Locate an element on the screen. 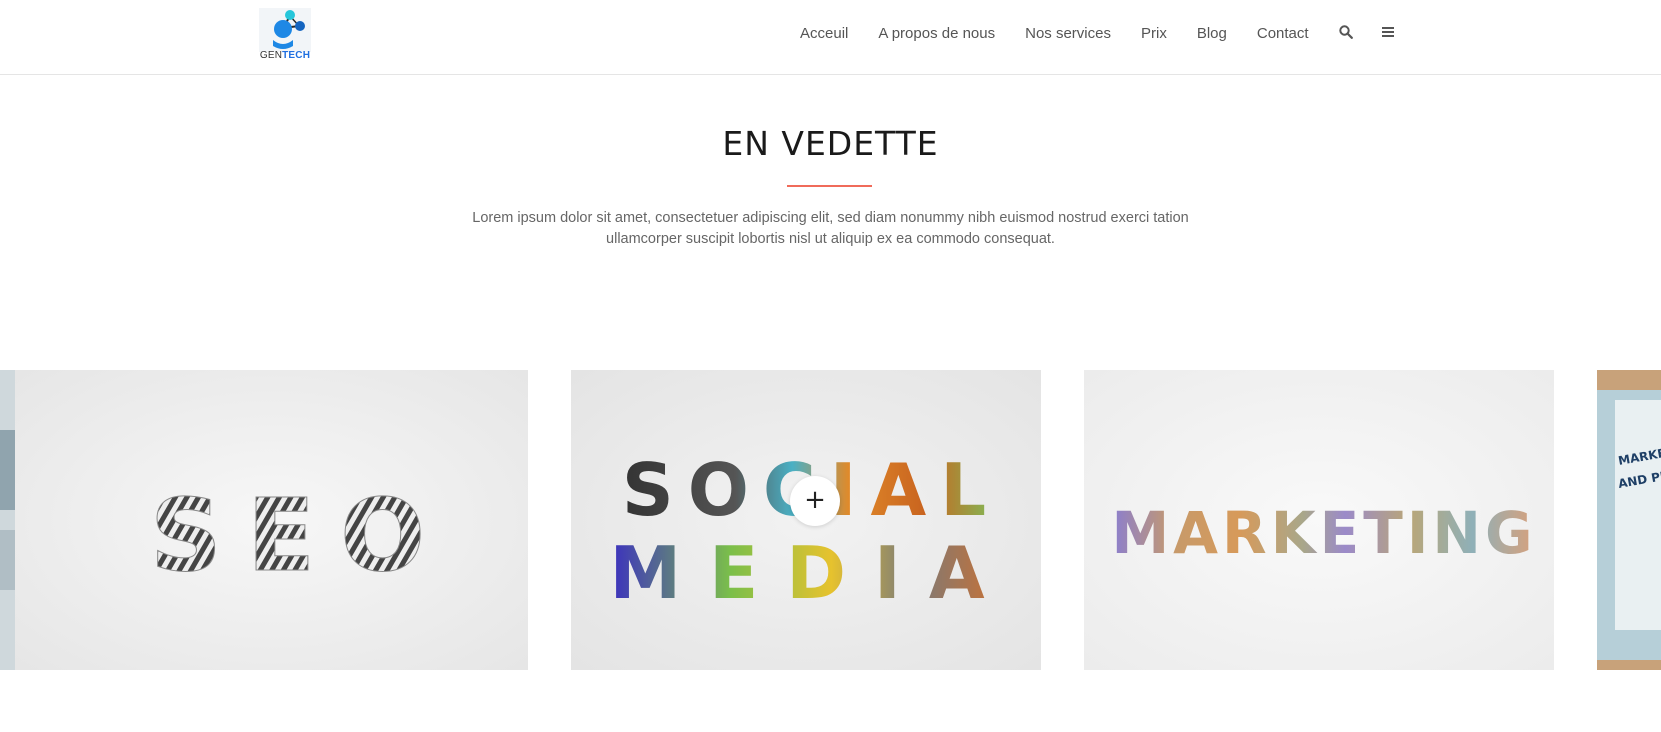  media-letters: MEDIA is located at coordinates (810, 573).